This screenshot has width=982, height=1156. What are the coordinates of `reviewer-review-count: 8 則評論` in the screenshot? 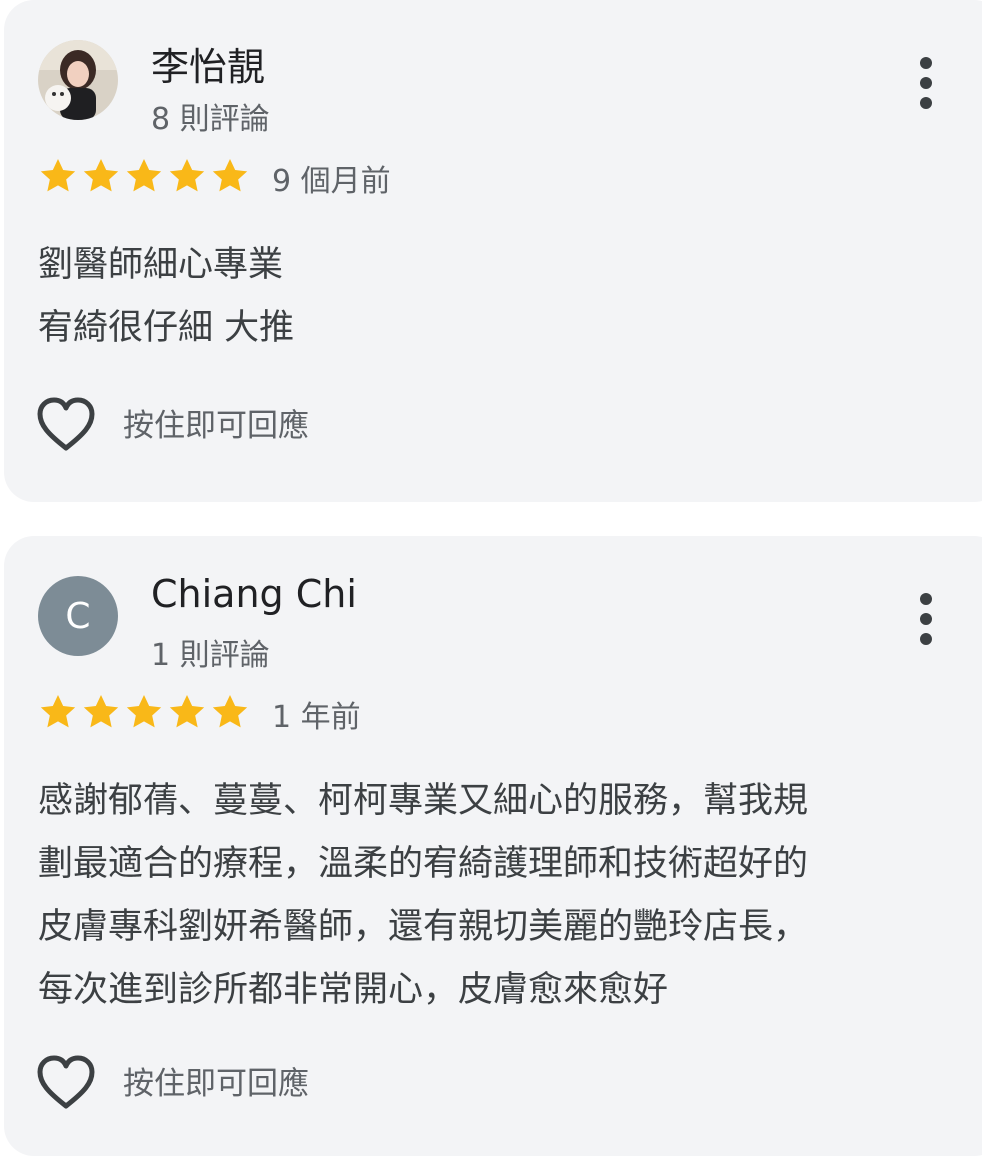 It's located at (210, 119).